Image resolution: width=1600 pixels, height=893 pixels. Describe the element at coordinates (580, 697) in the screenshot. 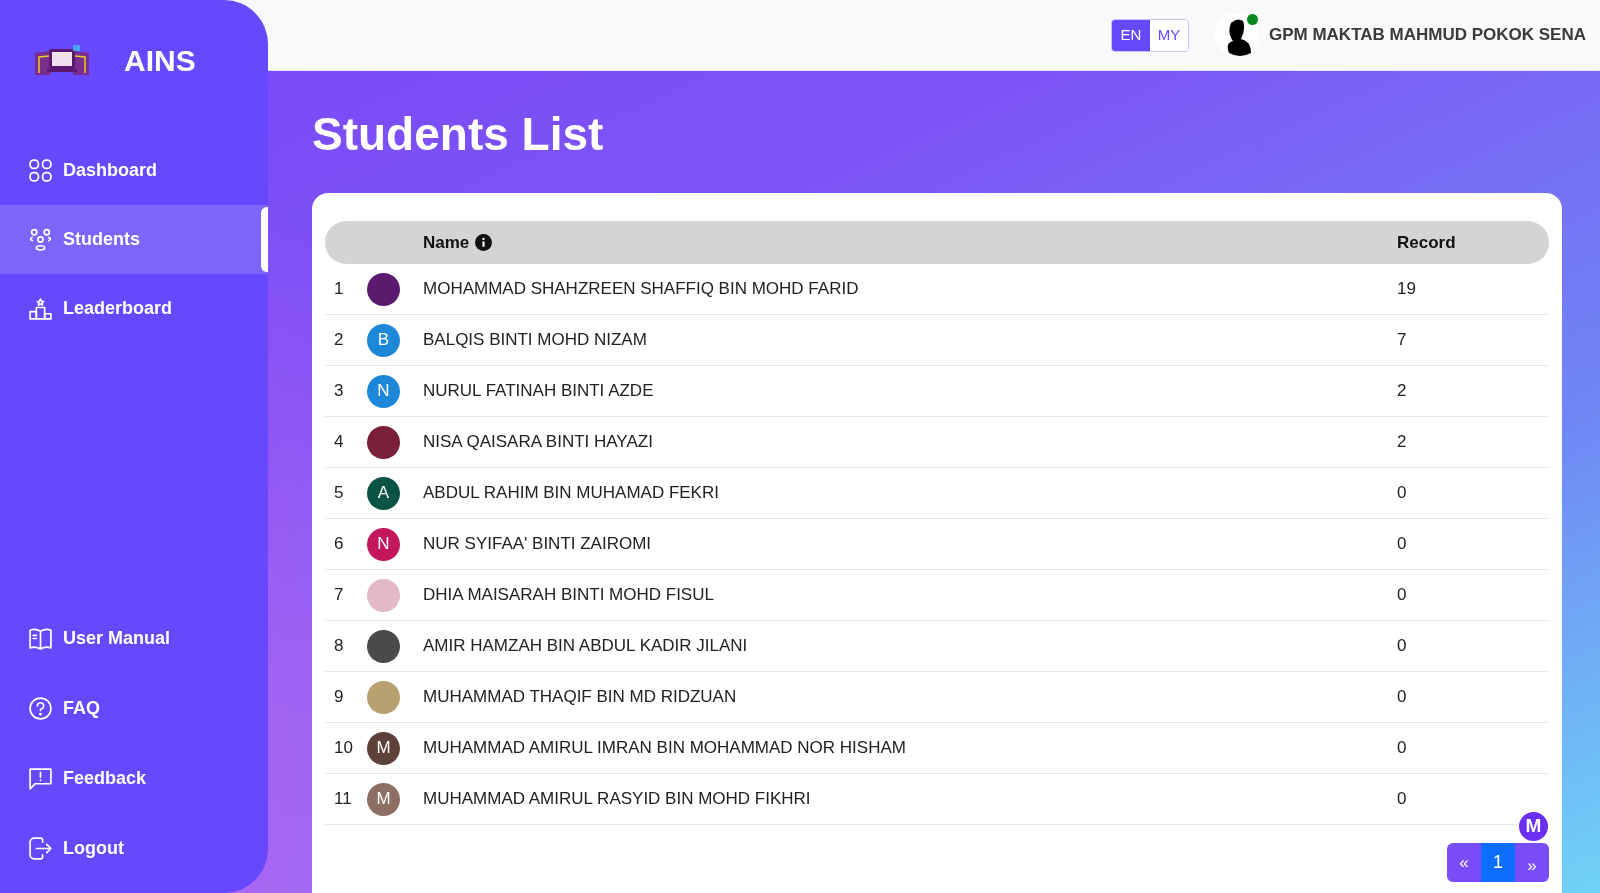

I see `student-name: MUHAMMAD THAQIF BIN MD RIDZUAN` at that location.